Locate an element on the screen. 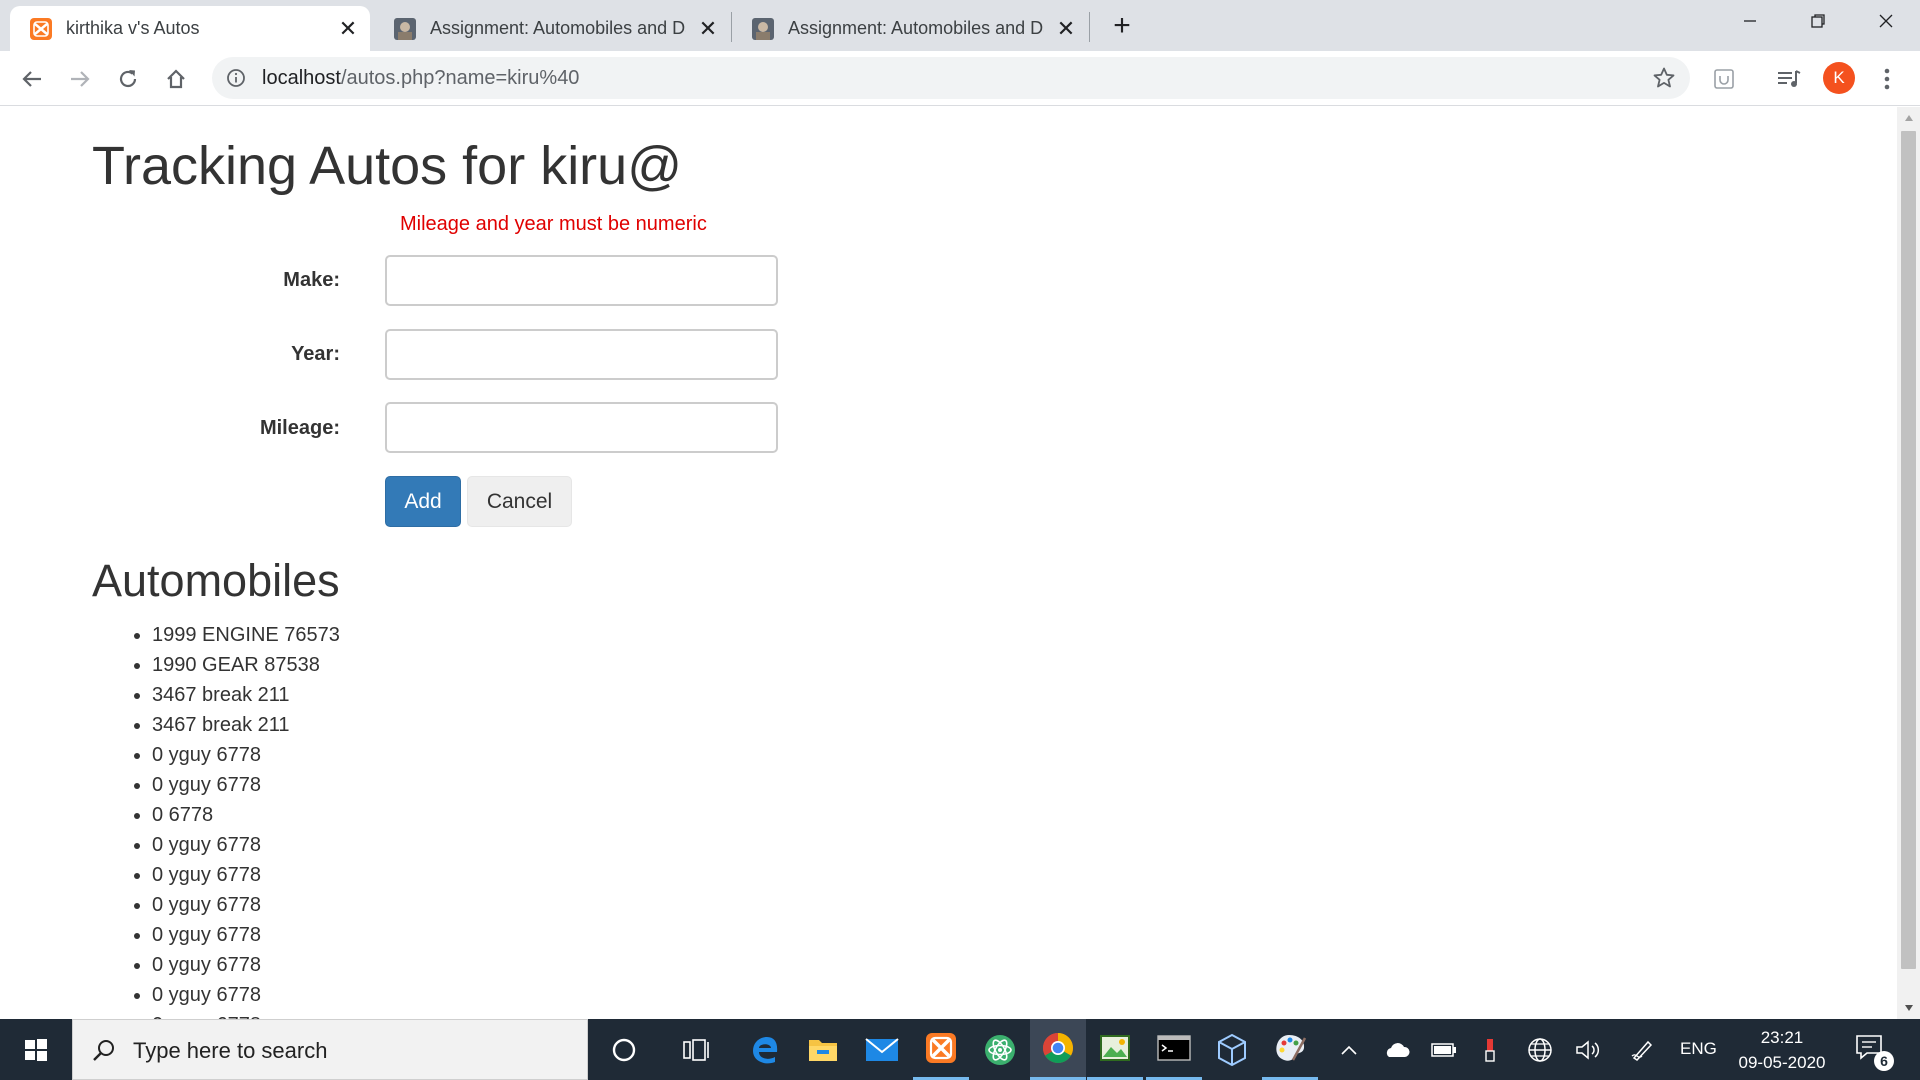  make-input is located at coordinates (581, 280).